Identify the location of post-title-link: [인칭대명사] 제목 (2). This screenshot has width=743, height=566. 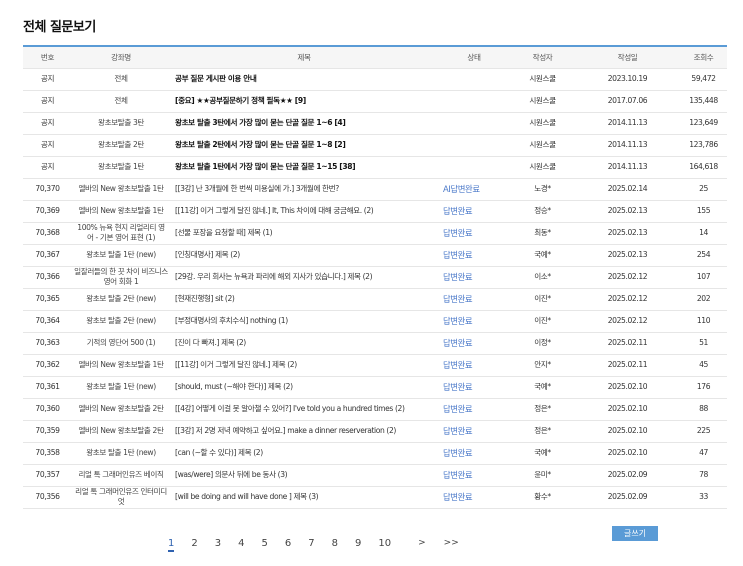
(304, 255).